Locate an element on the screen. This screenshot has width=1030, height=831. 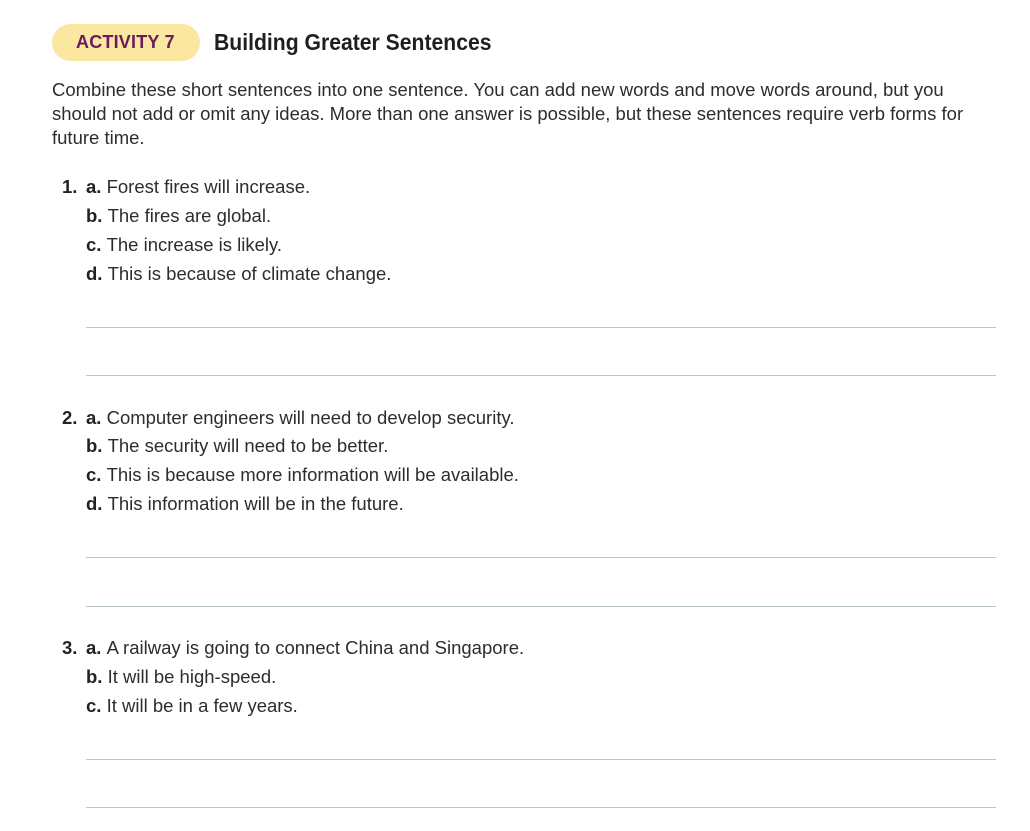
item-text: The security will need to be better. is located at coordinates (248, 445).